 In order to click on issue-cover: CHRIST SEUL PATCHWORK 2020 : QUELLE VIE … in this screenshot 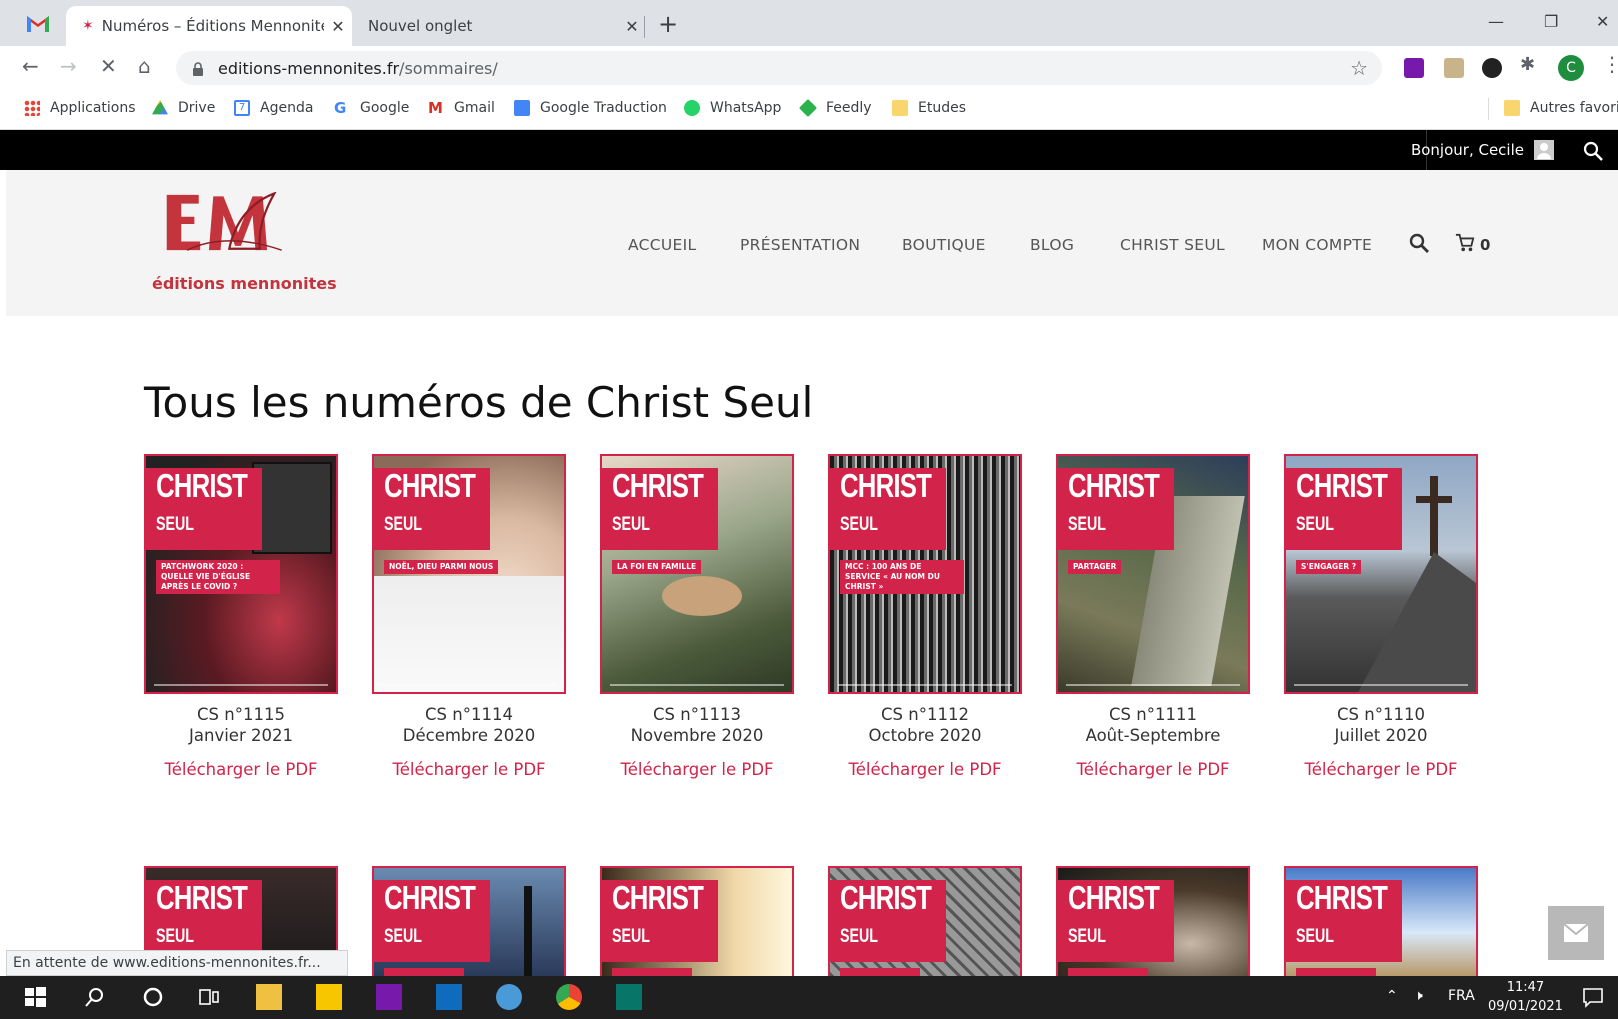, I will do `click(241, 574)`.